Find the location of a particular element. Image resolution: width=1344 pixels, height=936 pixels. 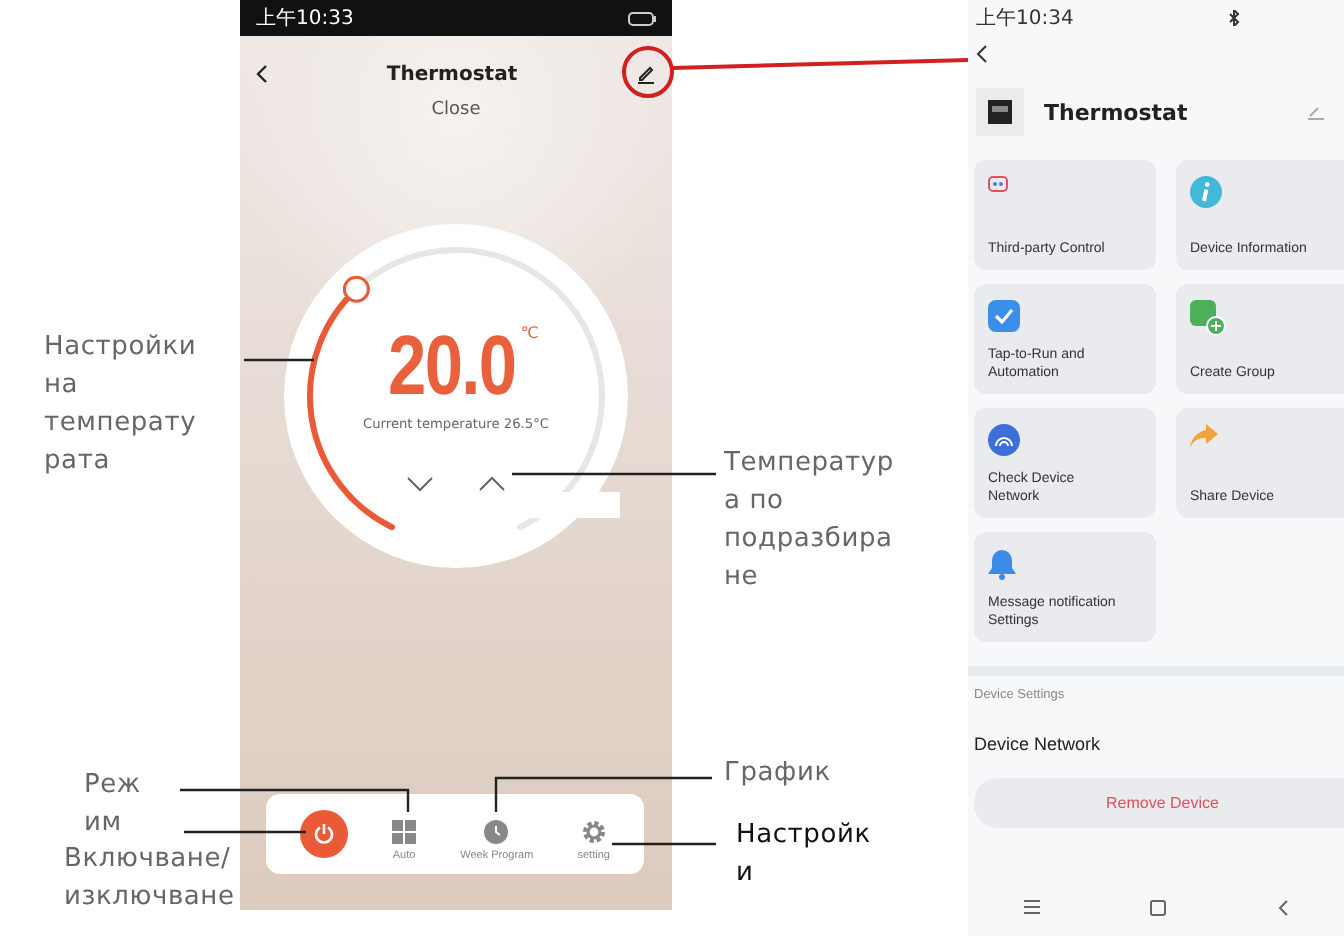

add-group-icon is located at coordinates (1208, 318).